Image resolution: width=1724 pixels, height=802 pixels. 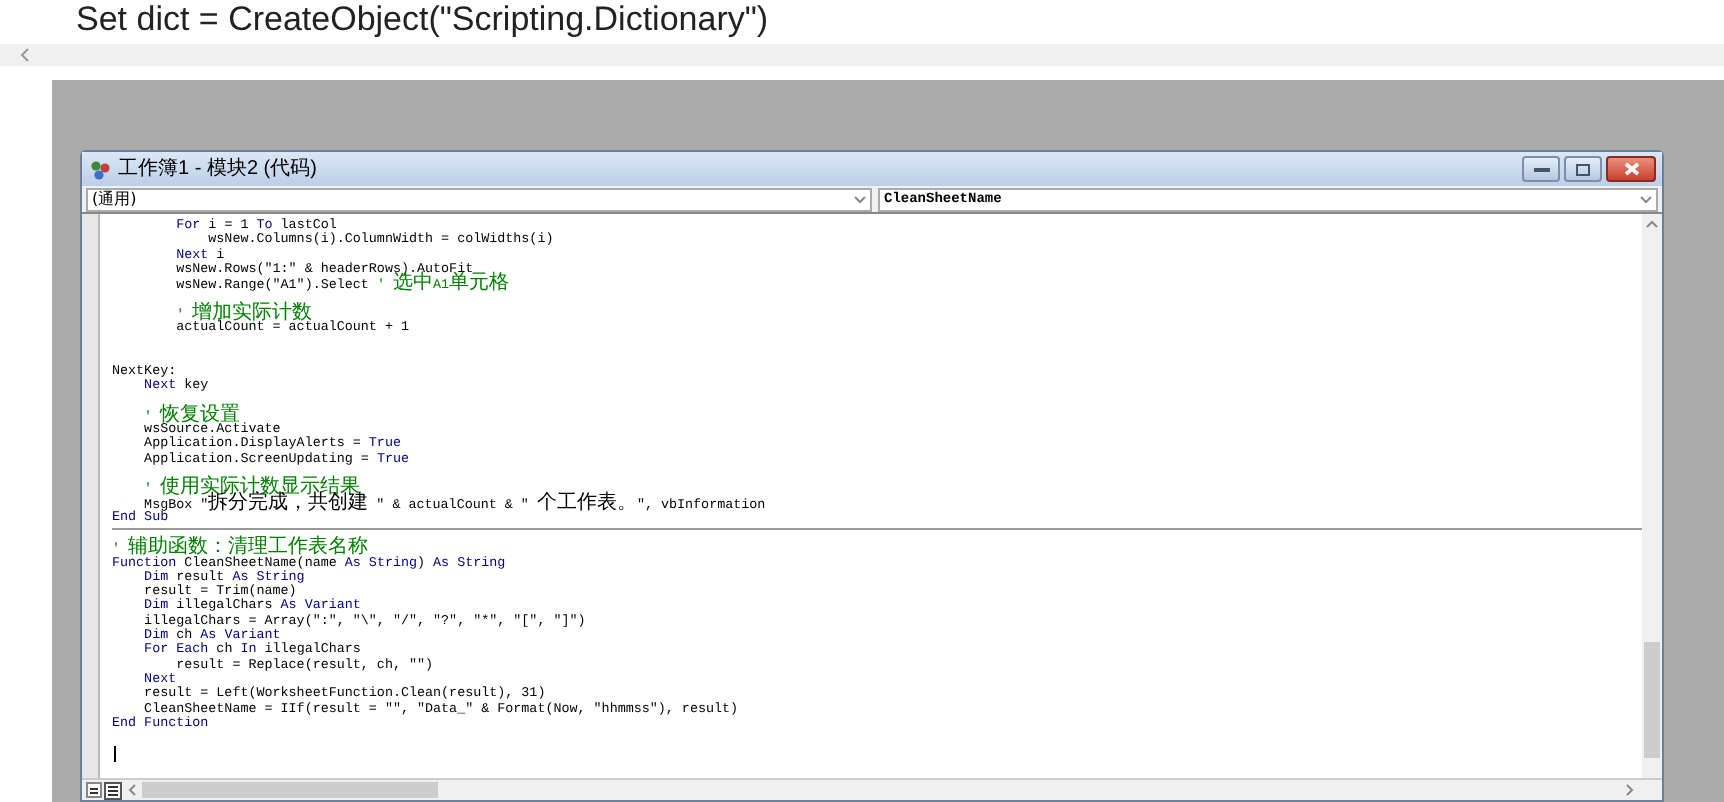 What do you see at coordinates (217, 169) in the screenshot?
I see `window-title: 工作簿1 - 模块2 (代码)` at bounding box center [217, 169].